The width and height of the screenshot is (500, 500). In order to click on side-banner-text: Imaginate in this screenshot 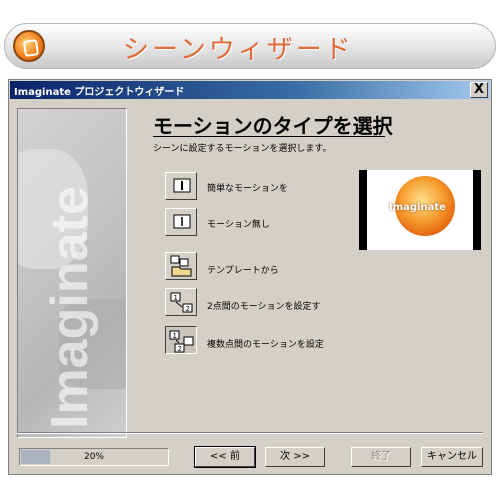, I will do `click(70, 307)`.